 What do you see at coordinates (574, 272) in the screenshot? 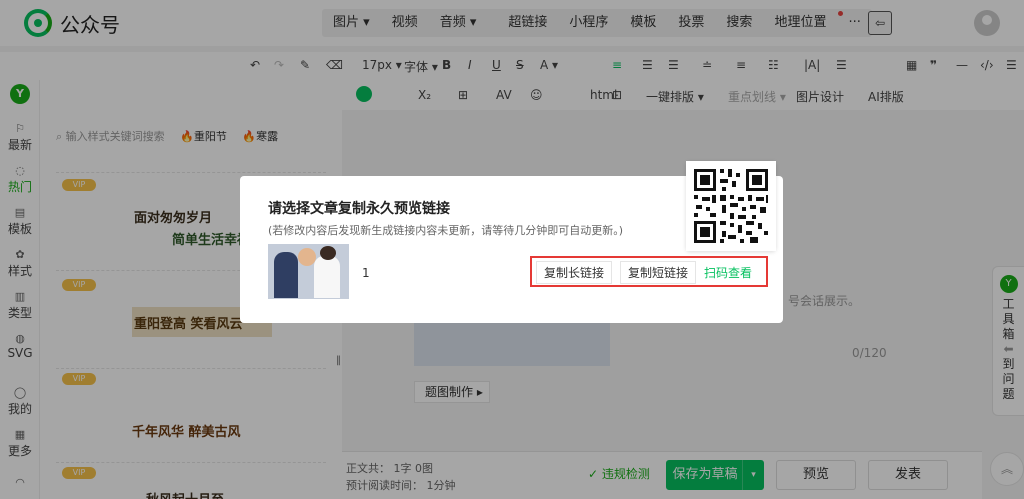
I see `copy-long-link-button: 复制长链接` at bounding box center [574, 272].